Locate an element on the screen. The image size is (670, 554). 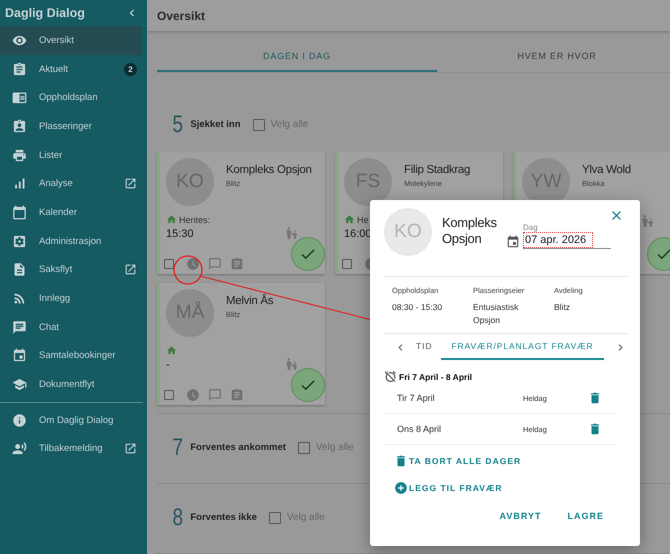
pickup-label: He is located at coordinates (363, 219).